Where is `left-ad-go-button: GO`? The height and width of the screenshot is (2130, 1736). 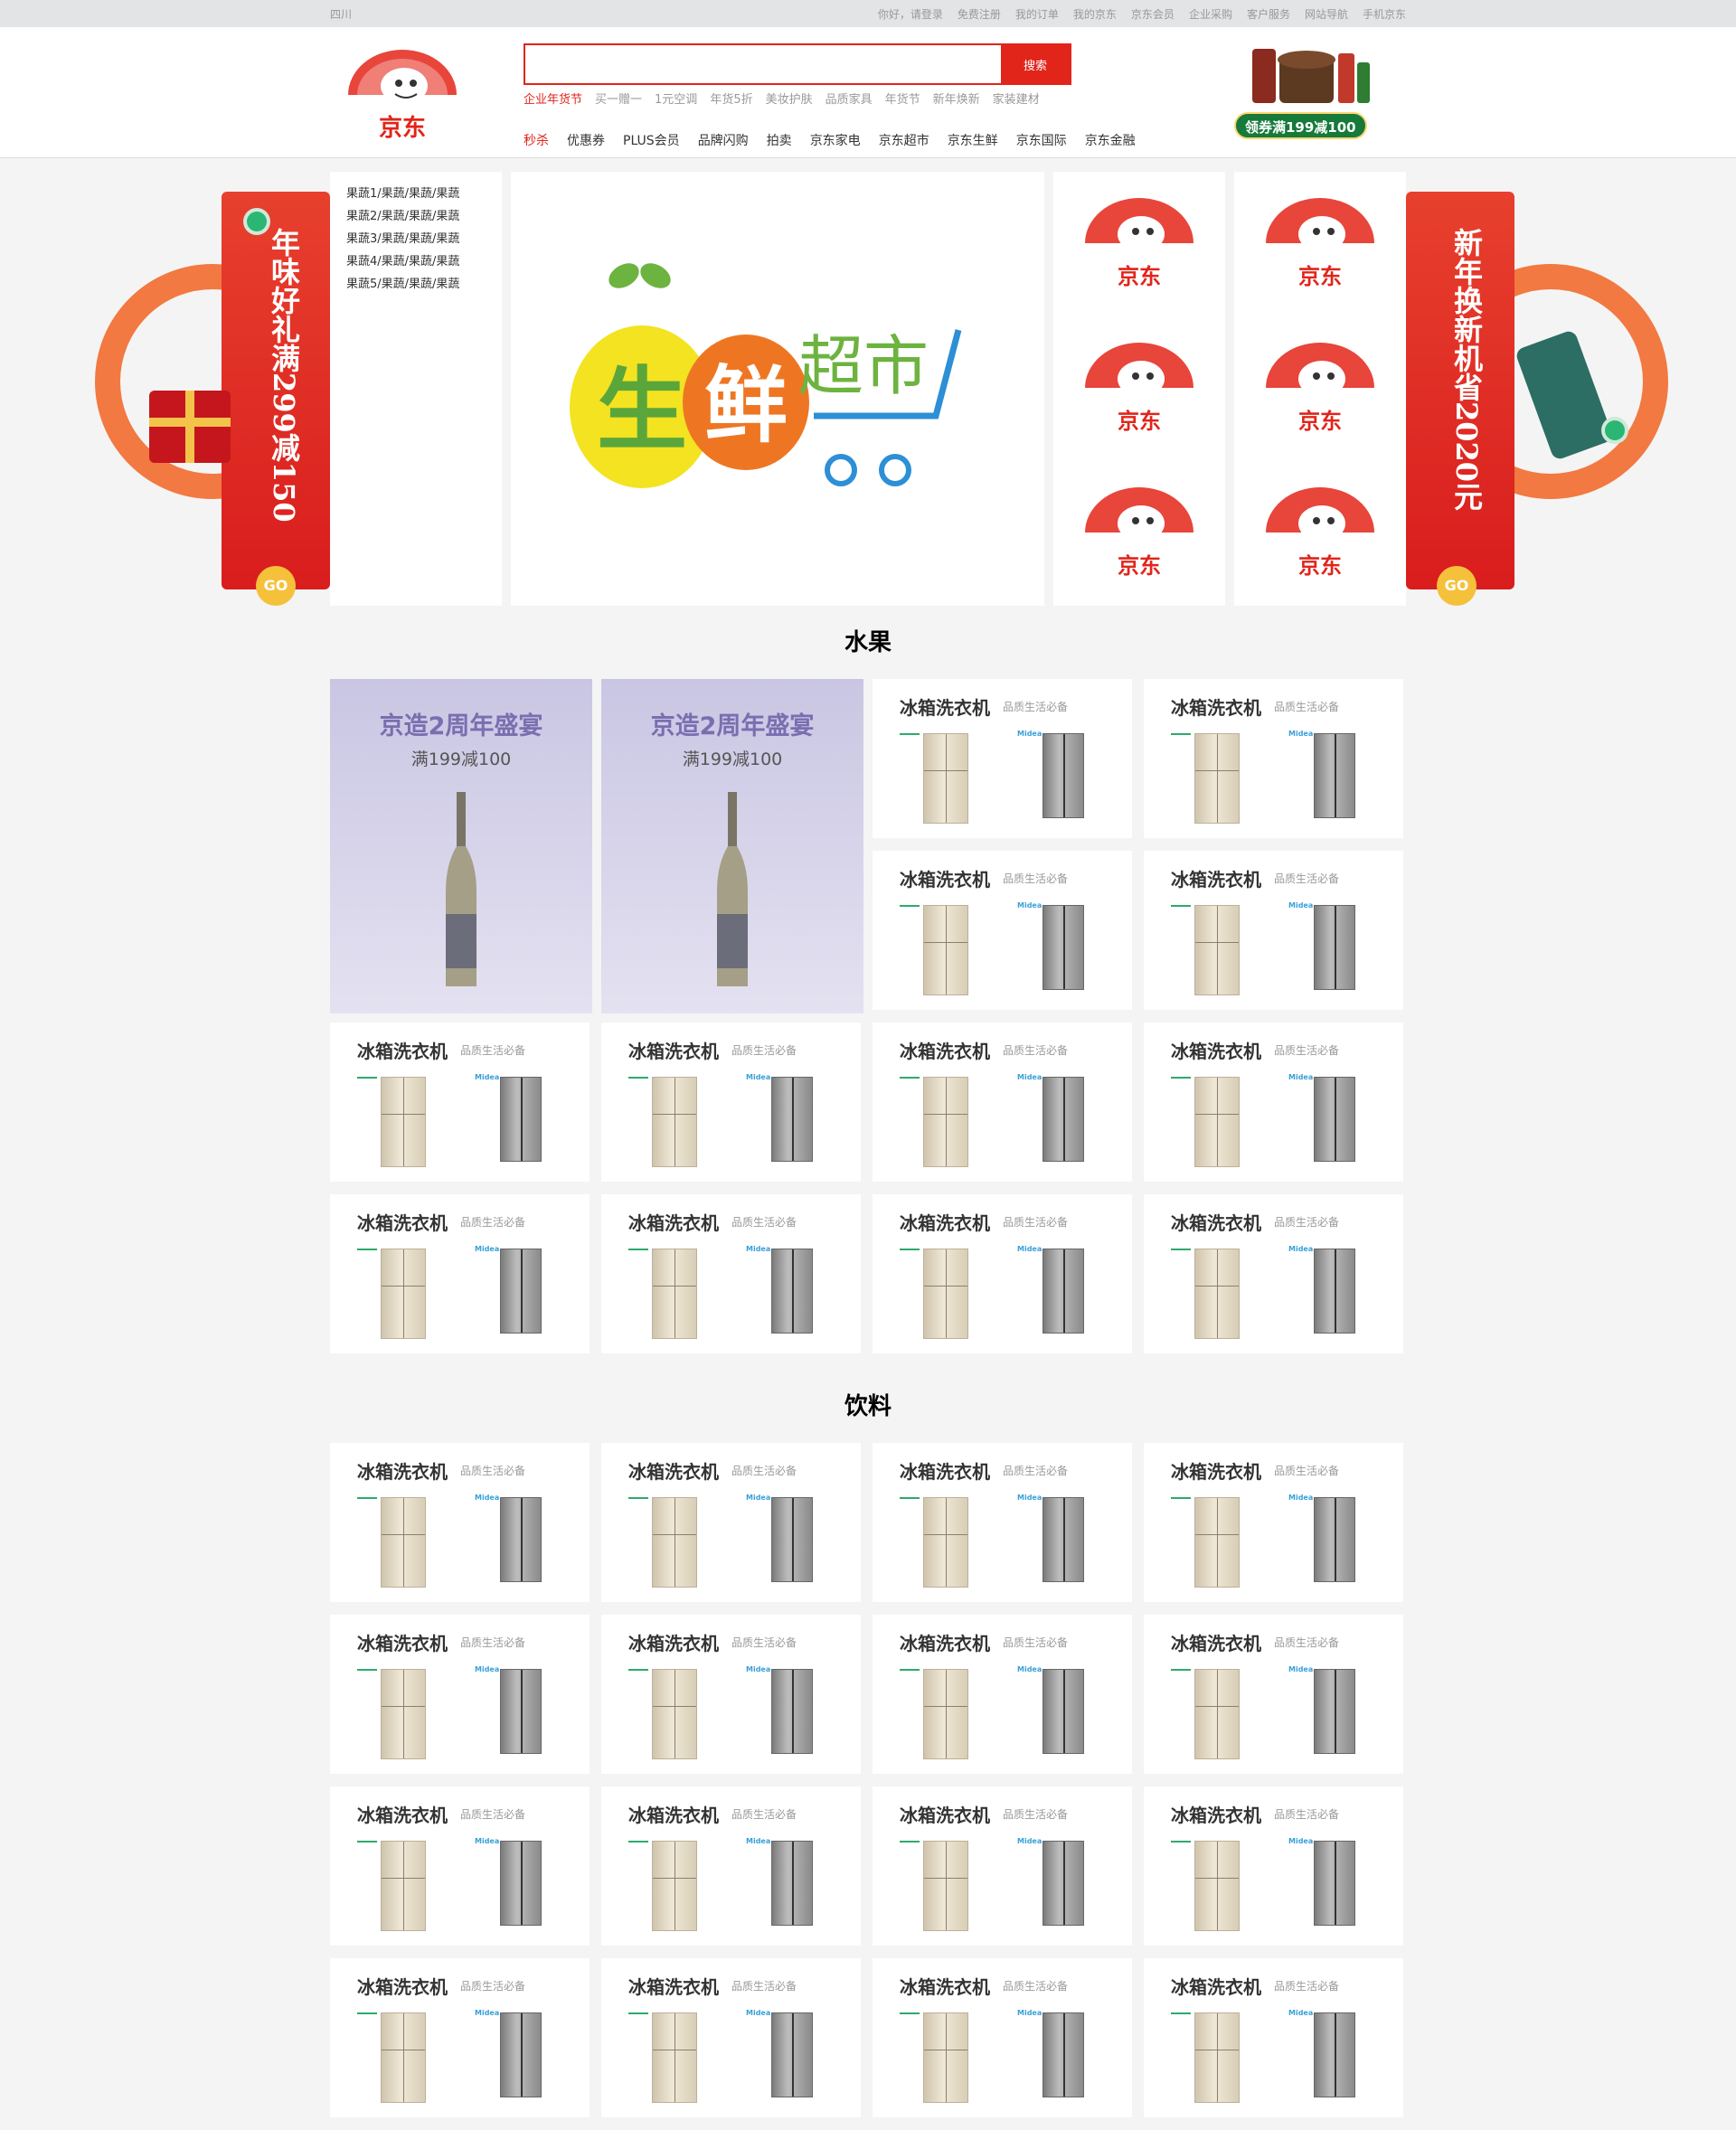 left-ad-go-button: GO is located at coordinates (276, 586).